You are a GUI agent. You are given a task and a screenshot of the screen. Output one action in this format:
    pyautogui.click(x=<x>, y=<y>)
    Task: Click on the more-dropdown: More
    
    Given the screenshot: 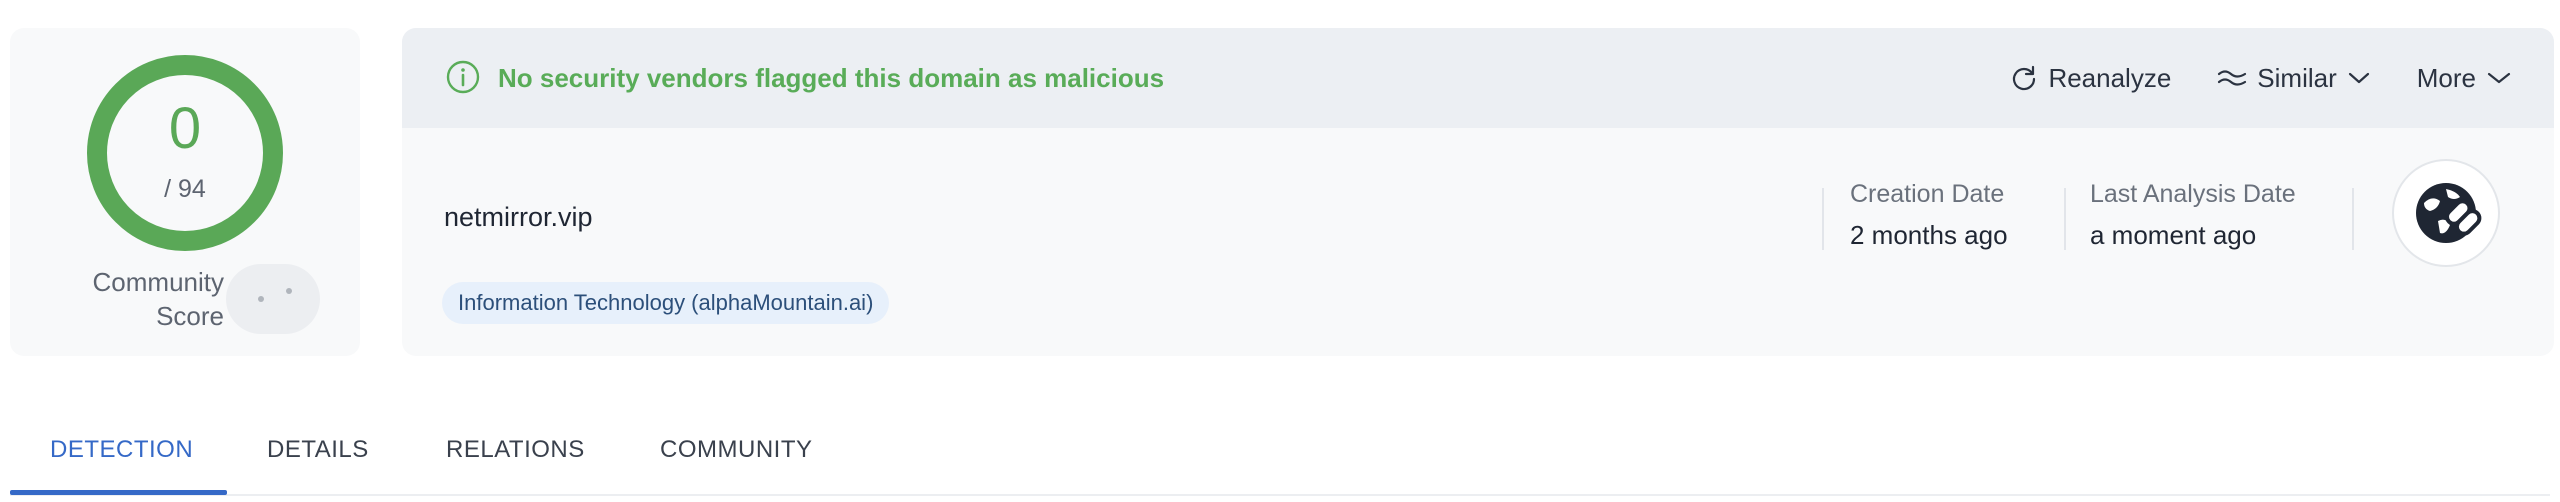 What is the action you would take?
    pyautogui.click(x=2464, y=78)
    